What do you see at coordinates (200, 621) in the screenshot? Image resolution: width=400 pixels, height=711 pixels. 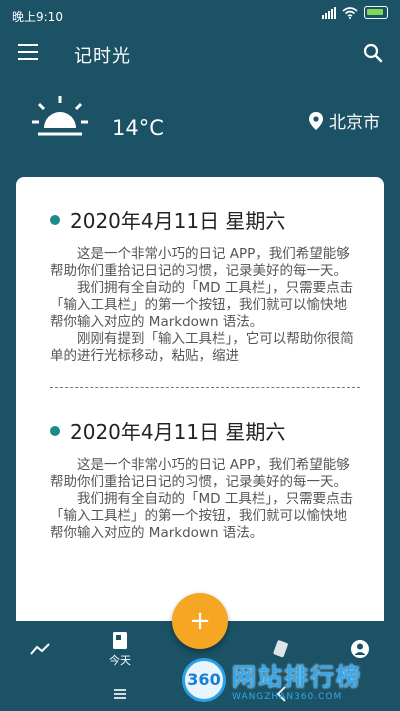 I see `add-entry-button: +` at bounding box center [200, 621].